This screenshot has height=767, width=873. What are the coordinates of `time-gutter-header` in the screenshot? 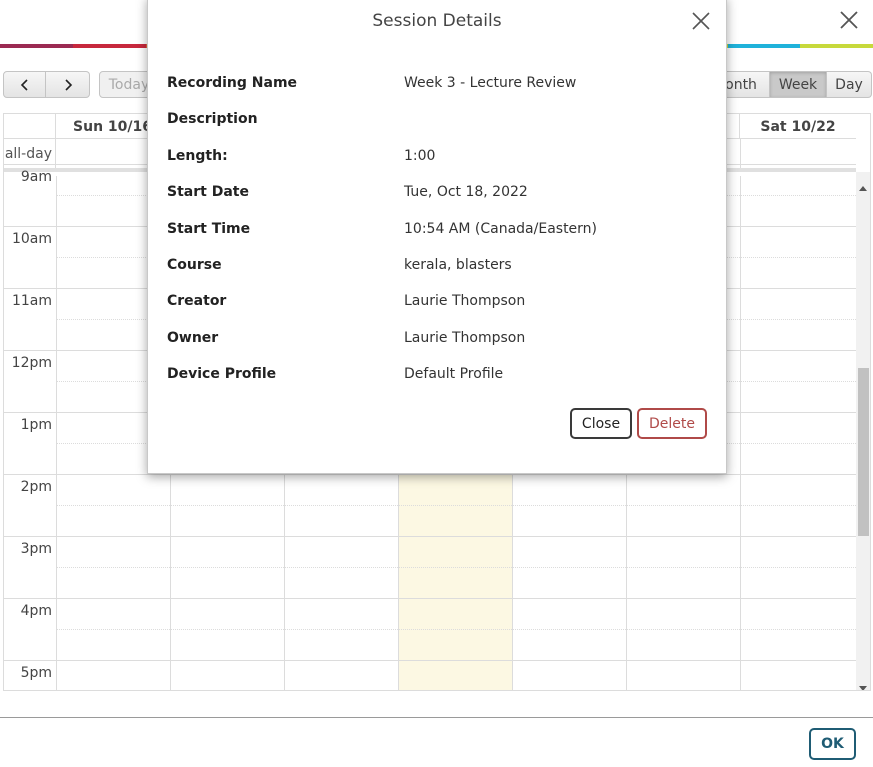 It's located at (30, 126).